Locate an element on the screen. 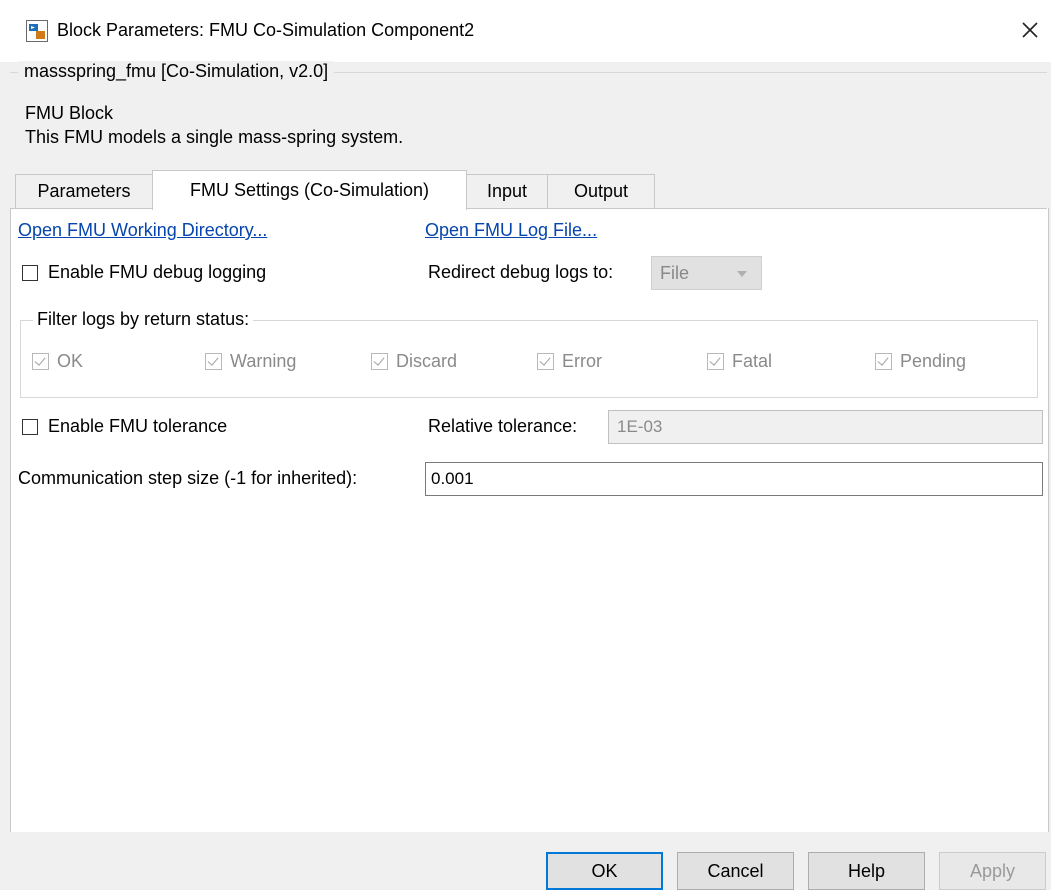 This screenshot has height=890, width=1051. simulink-app-icon is located at coordinates (37, 31).